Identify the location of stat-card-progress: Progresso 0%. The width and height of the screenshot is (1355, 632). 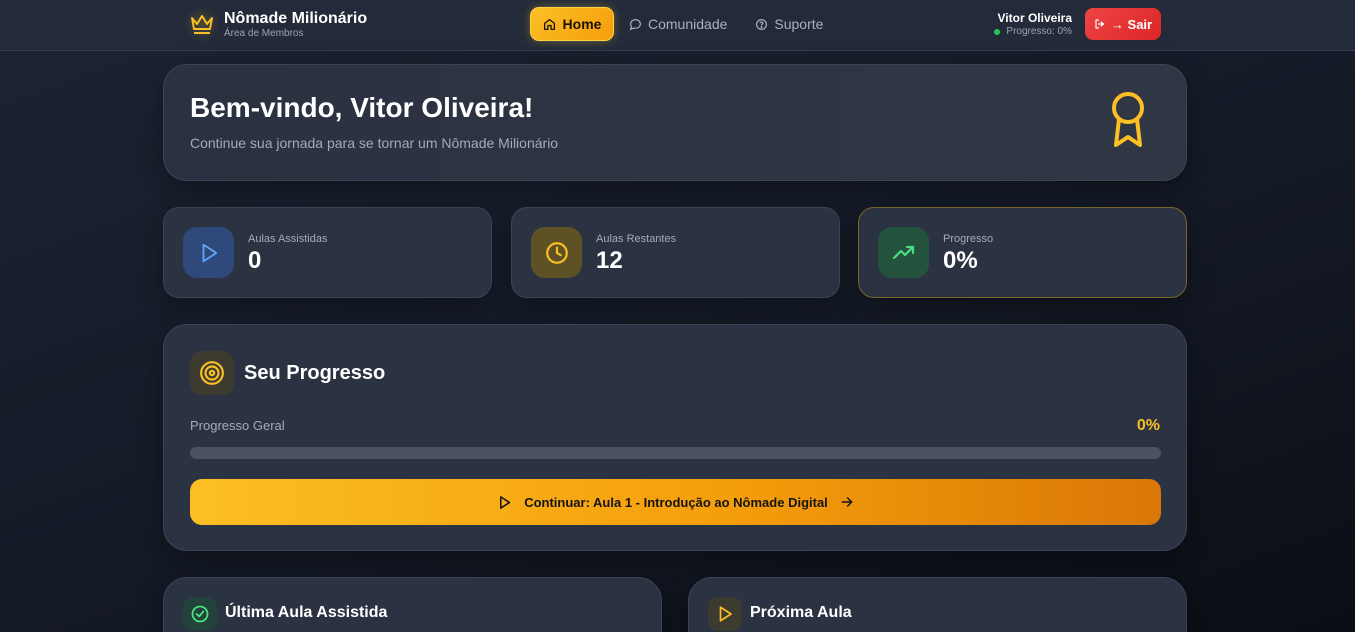
(1022, 252).